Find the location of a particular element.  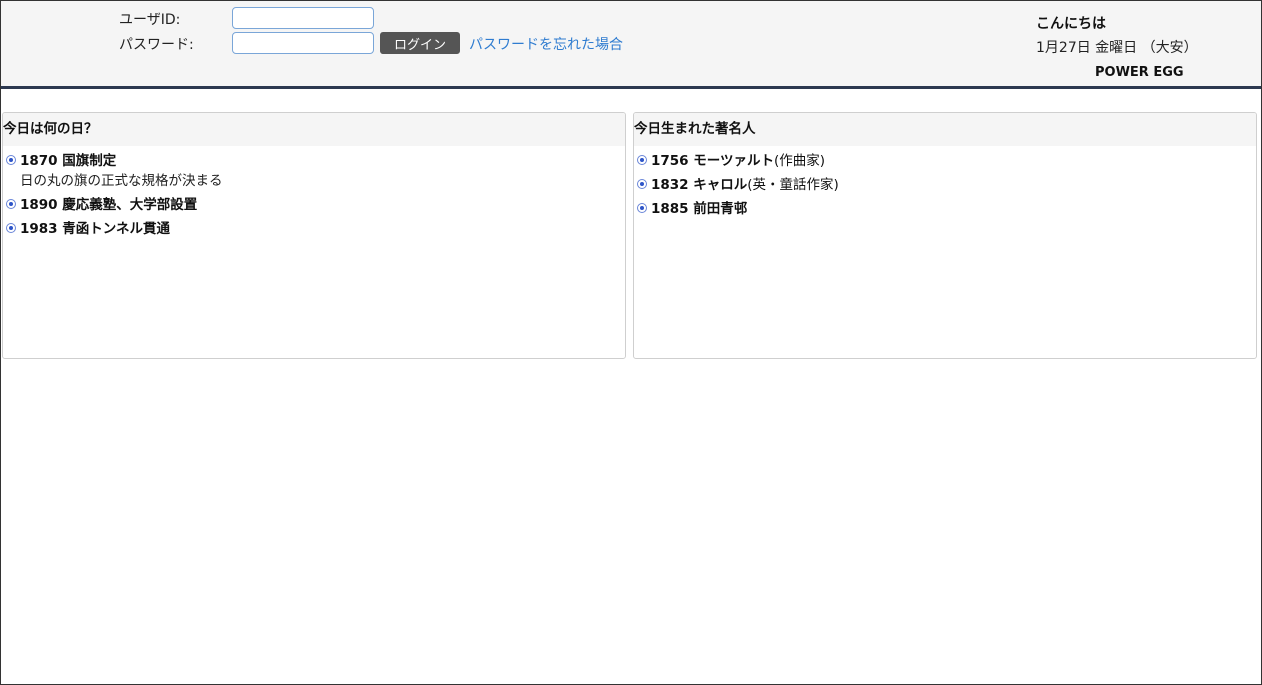

greeting-text: こんにちは is located at coordinates (1071, 24).